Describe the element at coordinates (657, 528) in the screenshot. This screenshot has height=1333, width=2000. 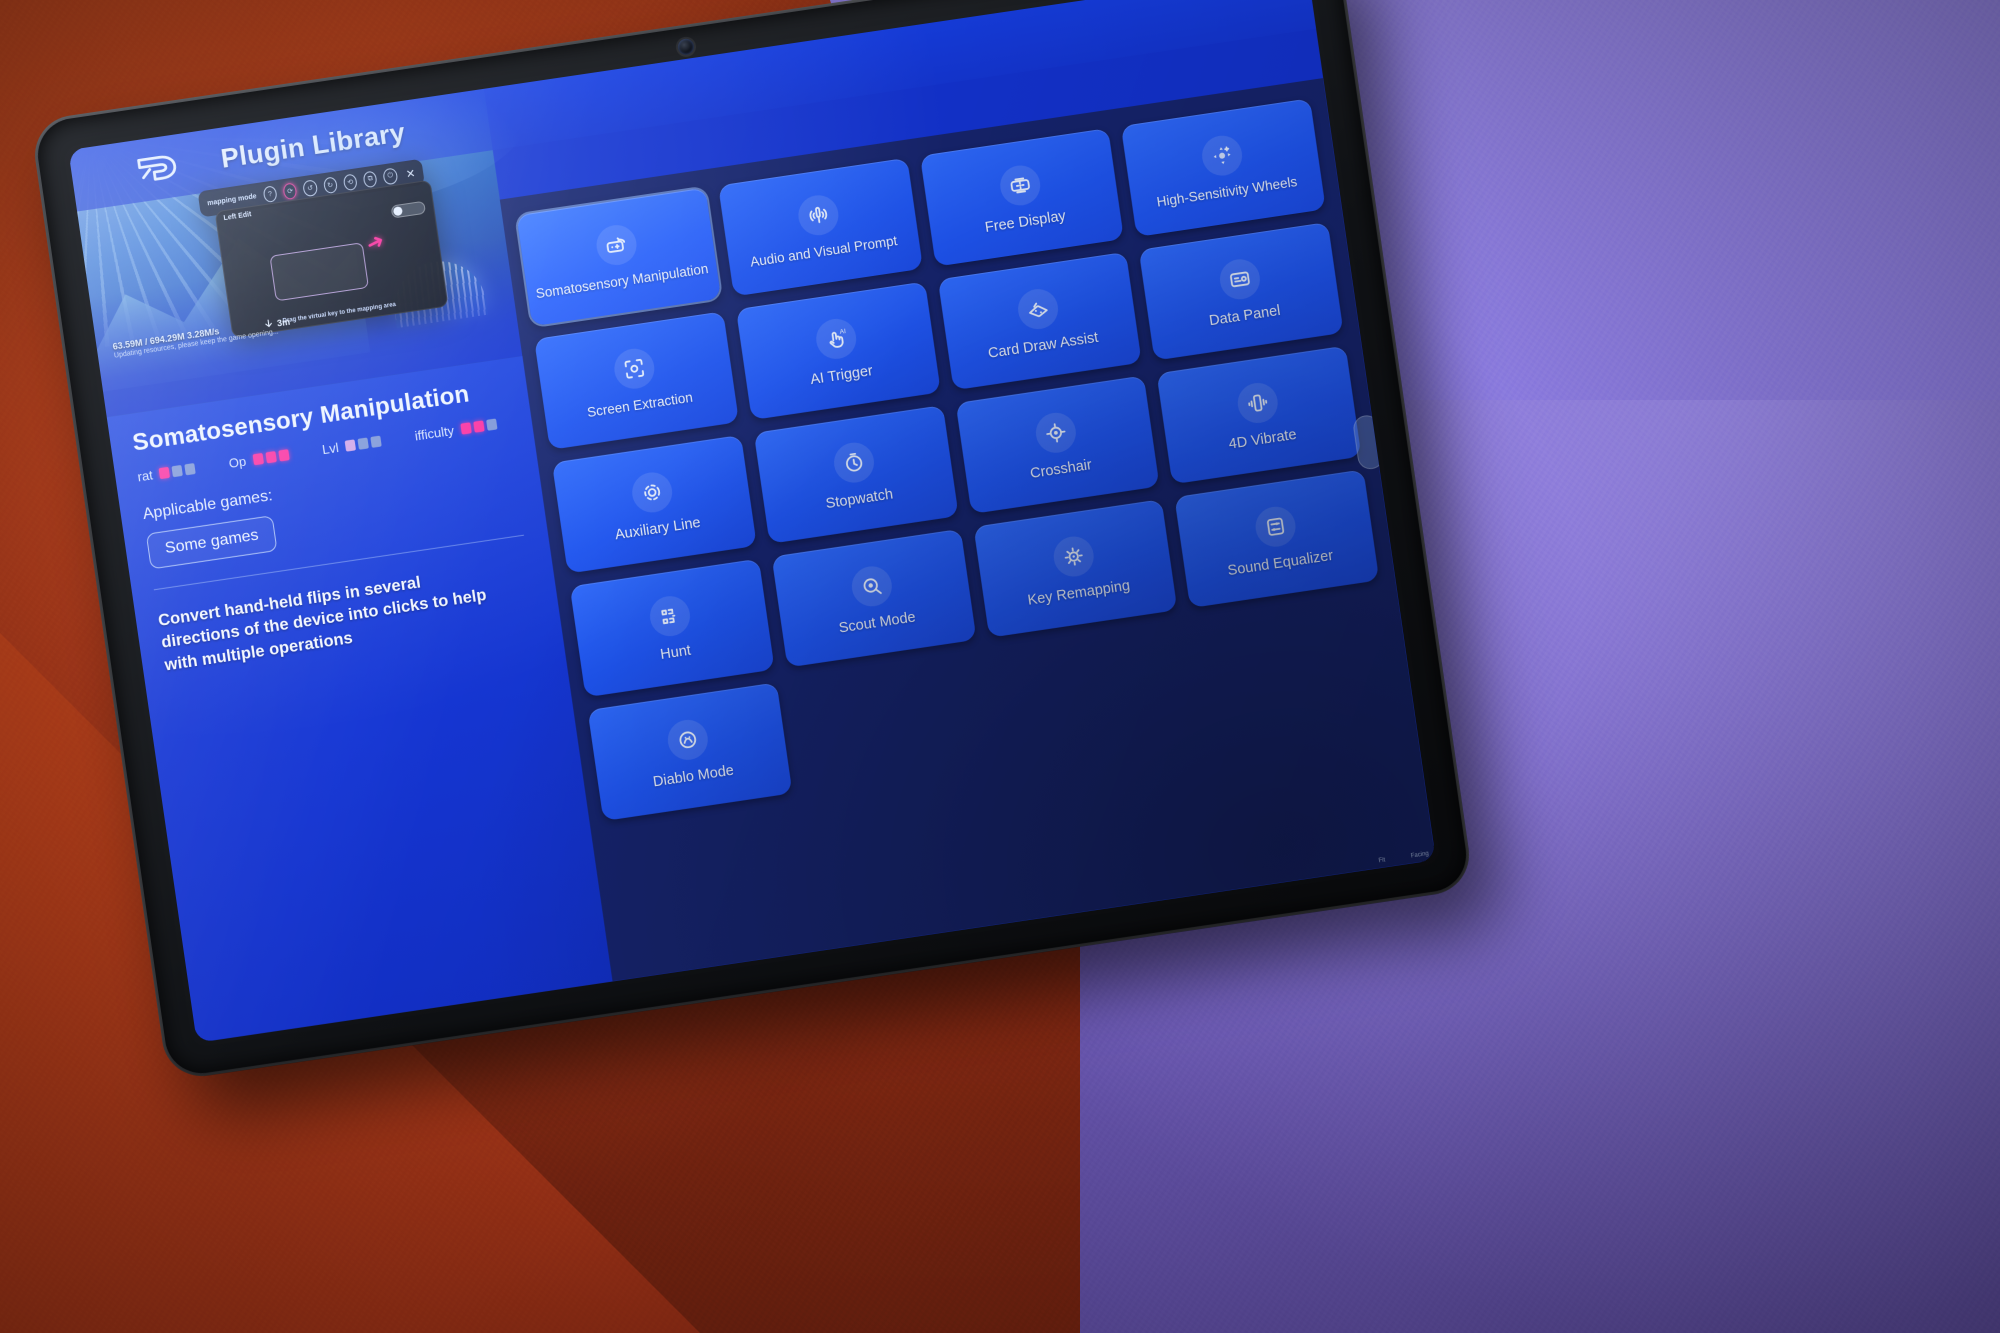
I see `plugin-tile-label: Auxiliary Line` at that location.